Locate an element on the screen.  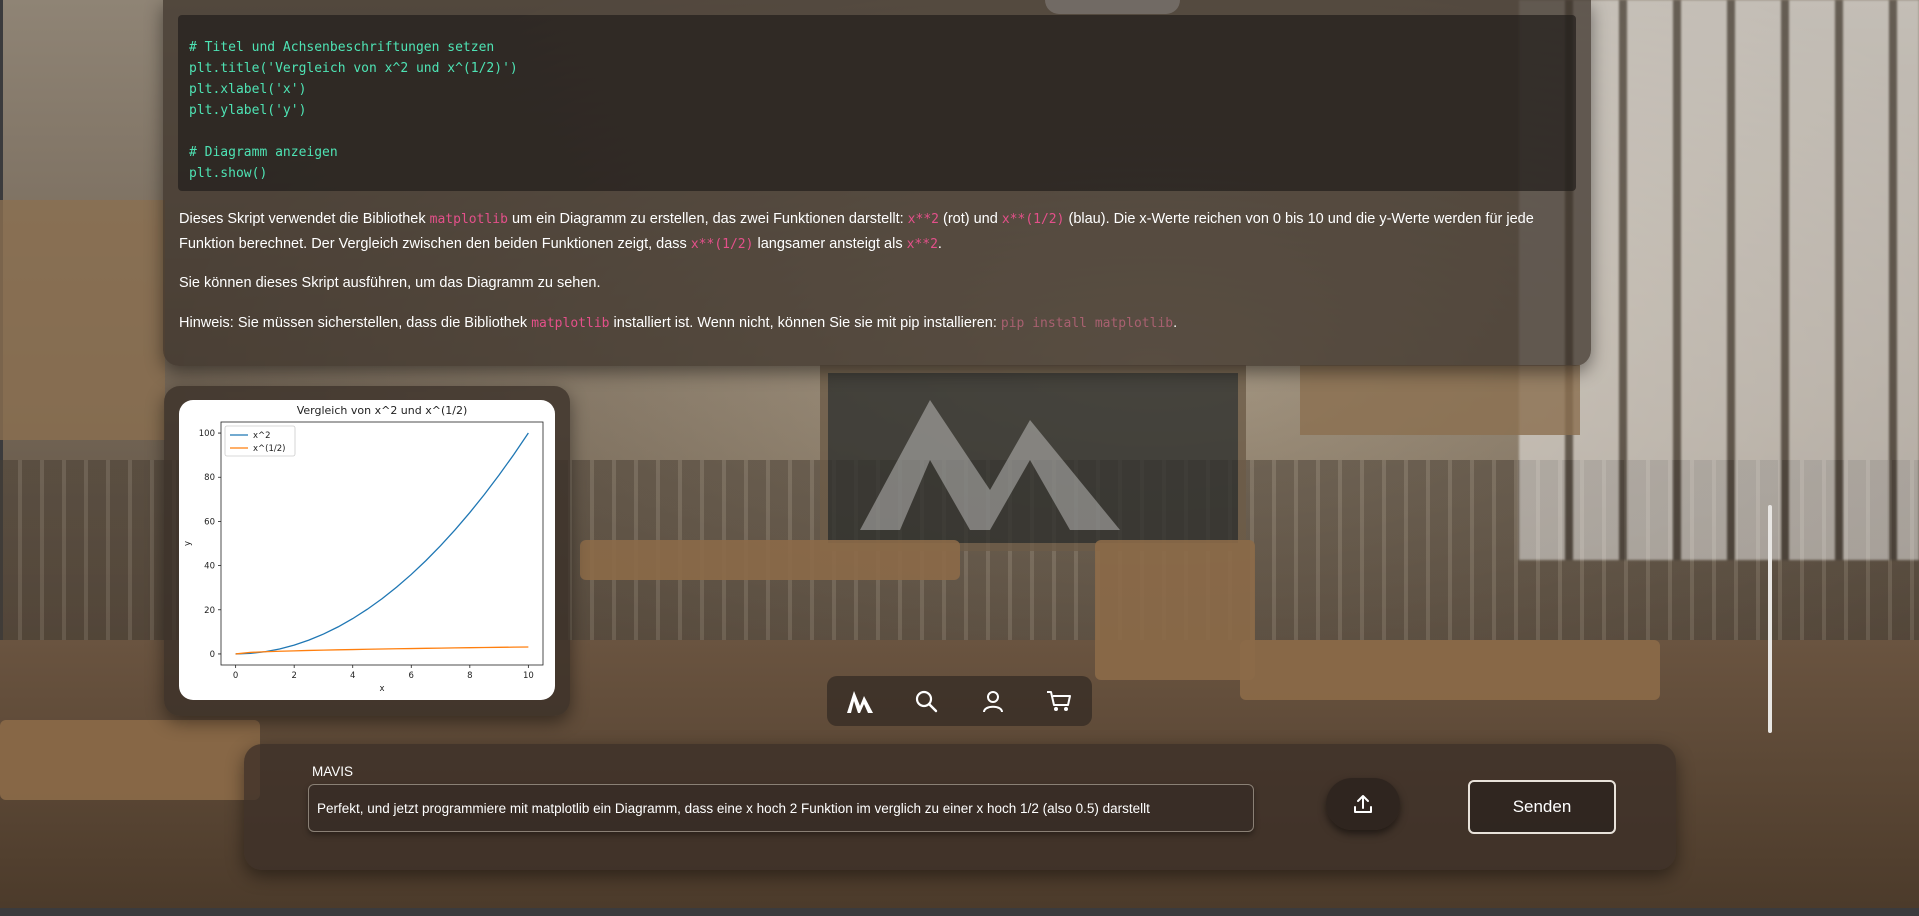
x-tick-label: 4 is located at coordinates (352, 676).